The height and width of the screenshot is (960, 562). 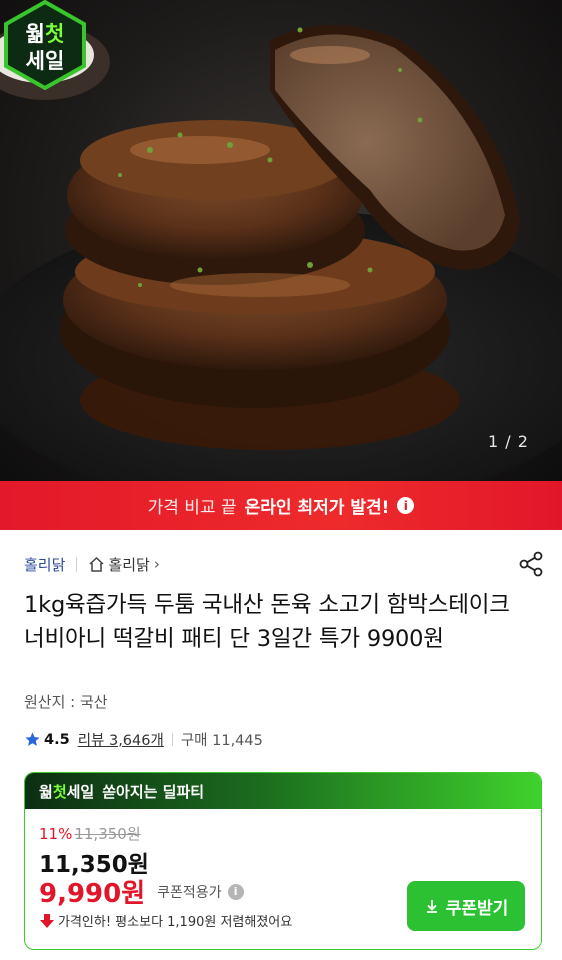 I want to click on rating-score: 4.5, so click(x=57, y=739).